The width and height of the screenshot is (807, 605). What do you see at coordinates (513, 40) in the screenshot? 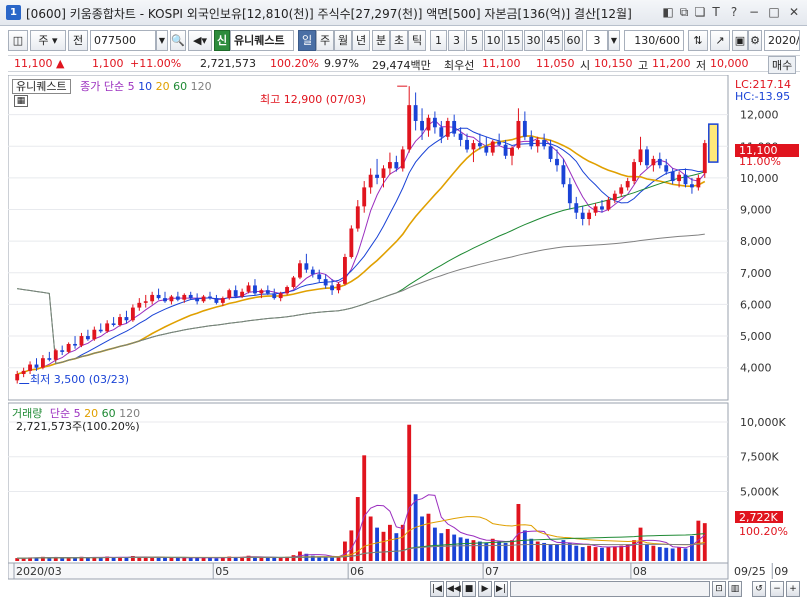
I see `minute-15: 15` at bounding box center [513, 40].